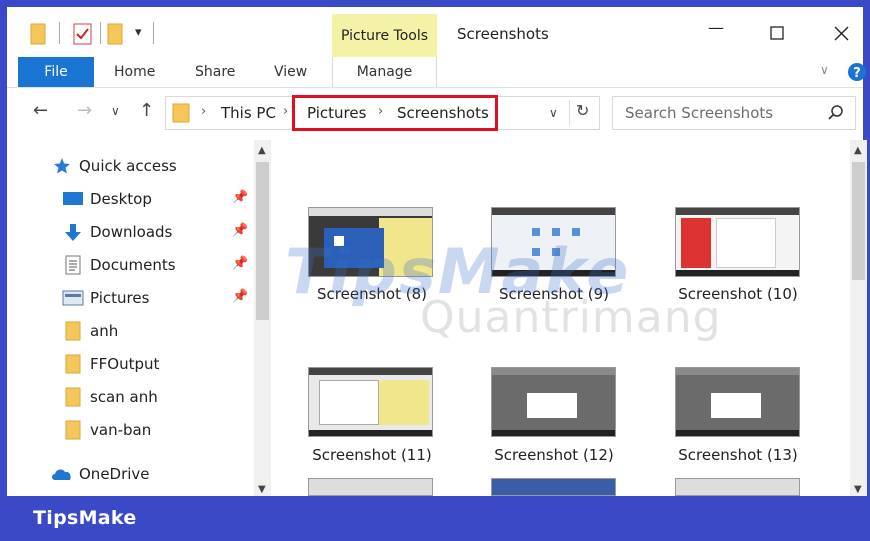 The width and height of the screenshot is (870, 541). I want to click on search-icon, so click(836, 113).